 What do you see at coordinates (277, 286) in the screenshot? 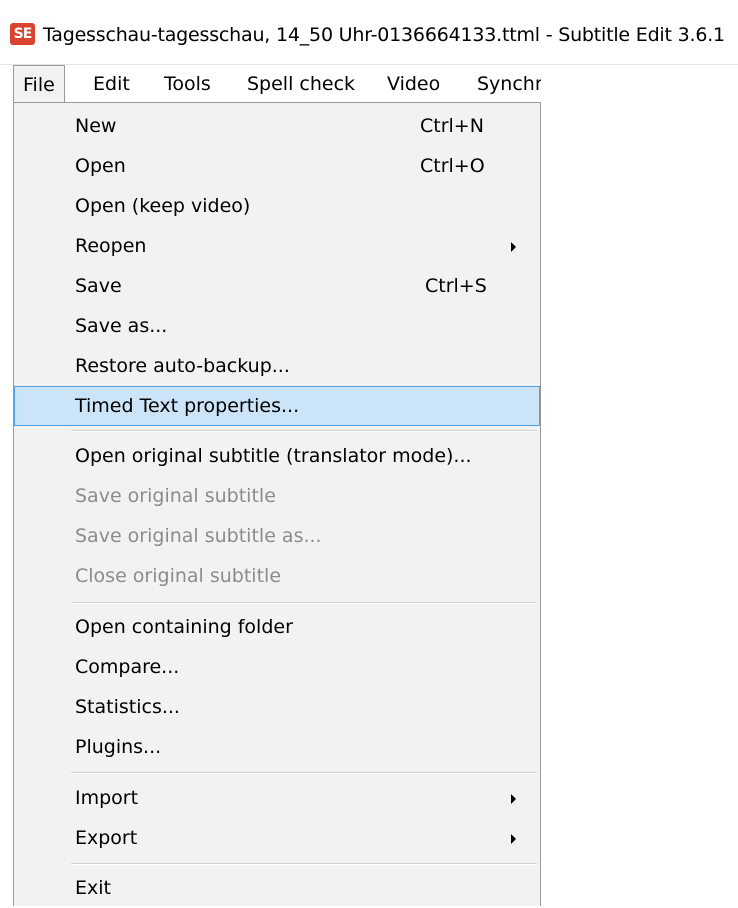
I see `menu-item-save: Save Ctrl+S` at bounding box center [277, 286].